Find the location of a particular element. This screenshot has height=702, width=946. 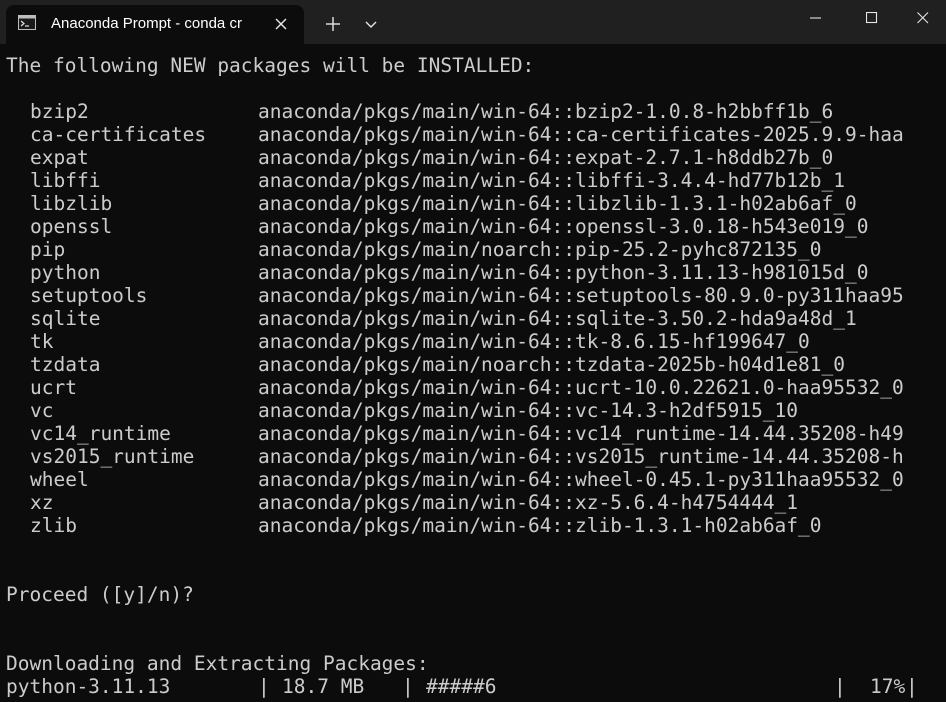

tab-title: Anaconda Prompt - conda cr is located at coordinates (146, 23).